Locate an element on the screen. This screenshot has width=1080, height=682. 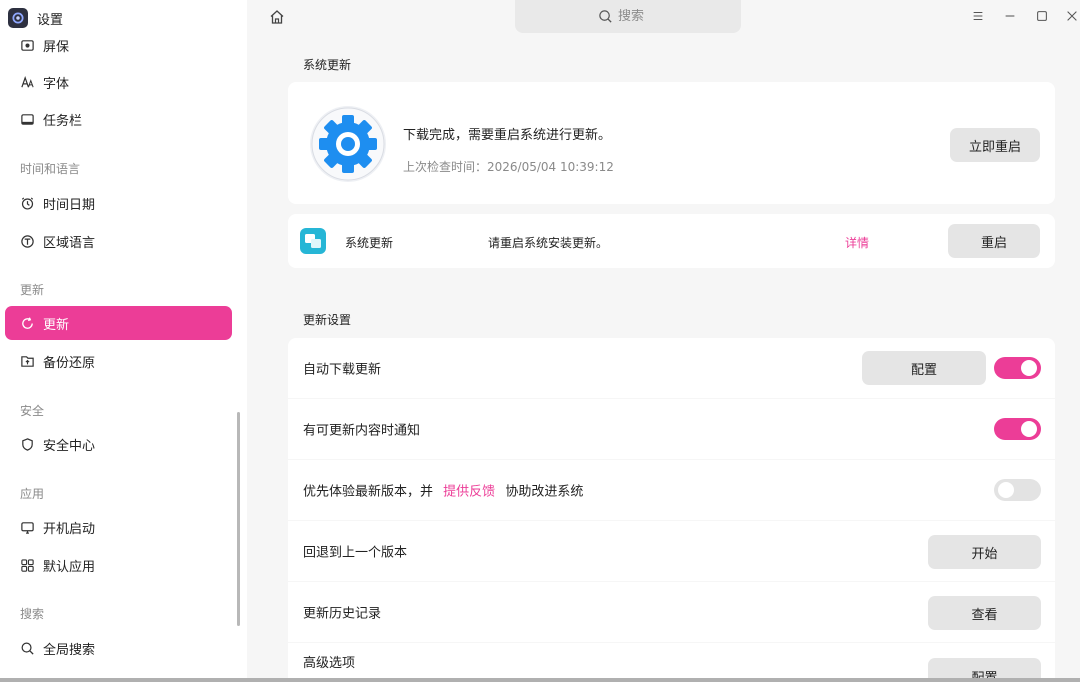
search-box is located at coordinates (628, 16).